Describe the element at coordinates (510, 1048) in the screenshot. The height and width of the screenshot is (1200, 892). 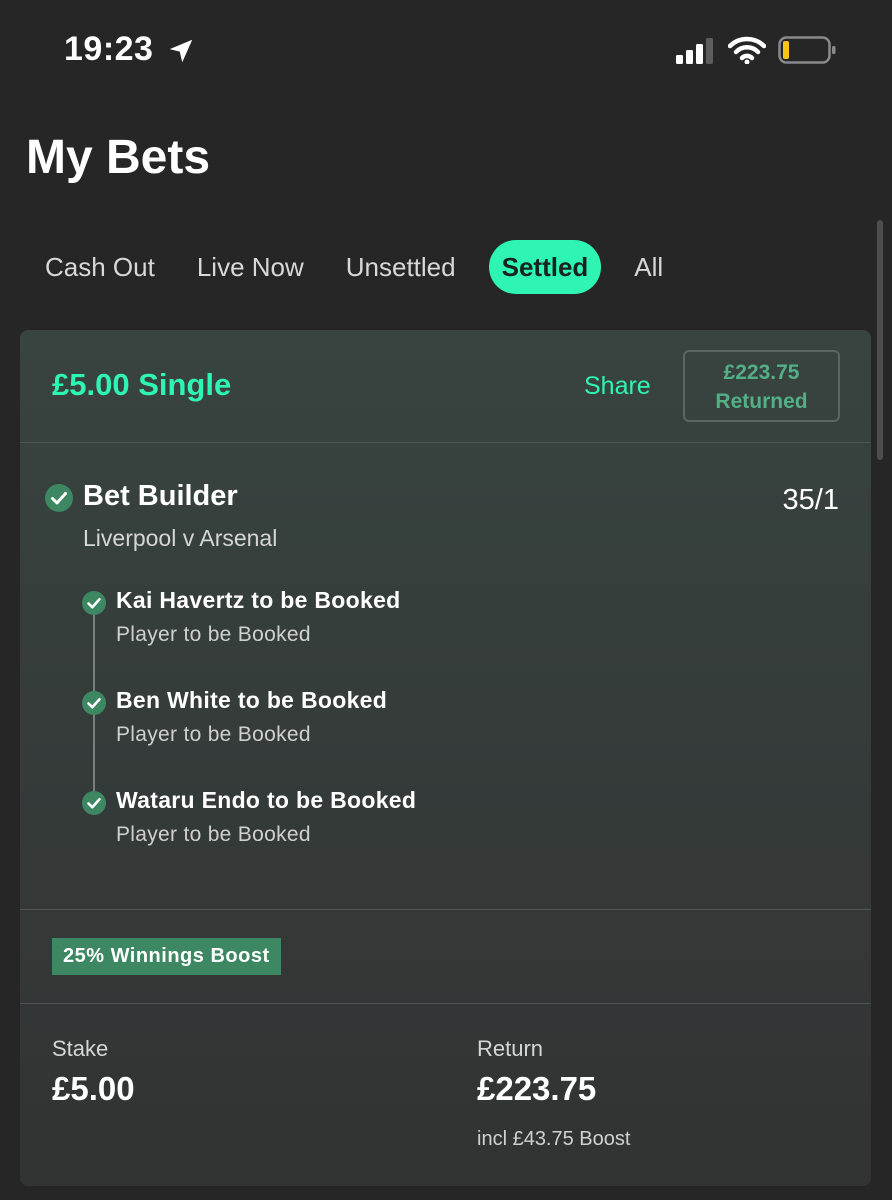
I see `return-label: Return` at that location.